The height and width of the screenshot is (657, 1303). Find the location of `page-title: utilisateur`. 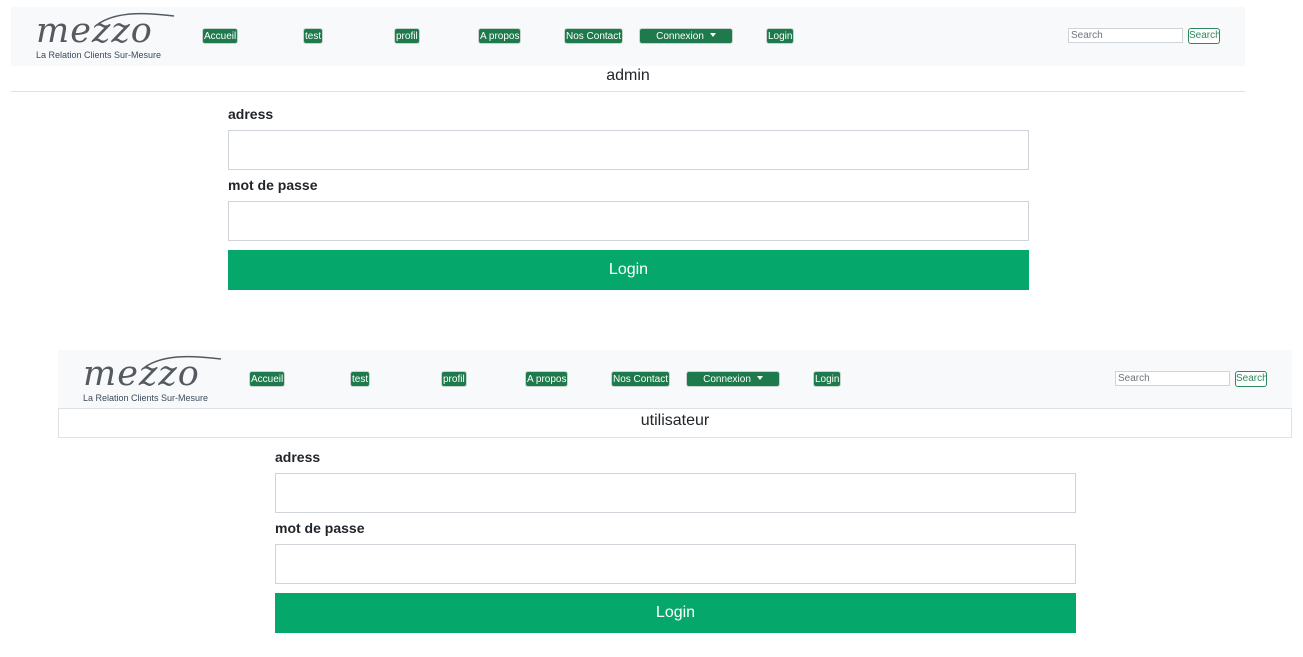

page-title: utilisateur is located at coordinates (675, 420).